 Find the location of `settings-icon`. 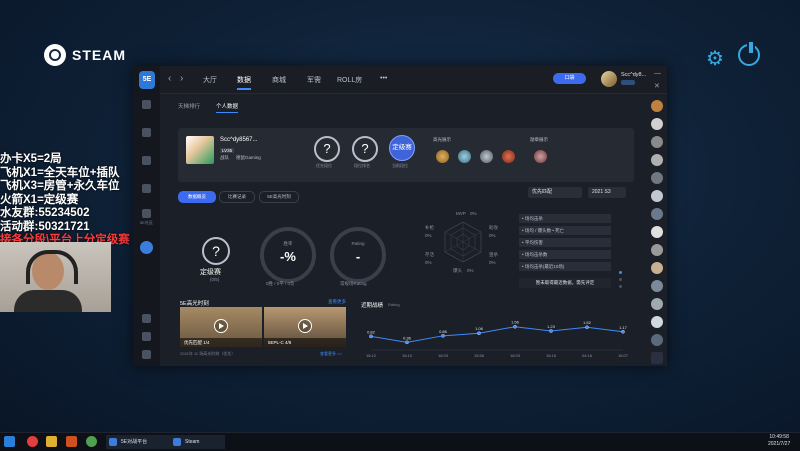

settings-icon is located at coordinates (146, 336).